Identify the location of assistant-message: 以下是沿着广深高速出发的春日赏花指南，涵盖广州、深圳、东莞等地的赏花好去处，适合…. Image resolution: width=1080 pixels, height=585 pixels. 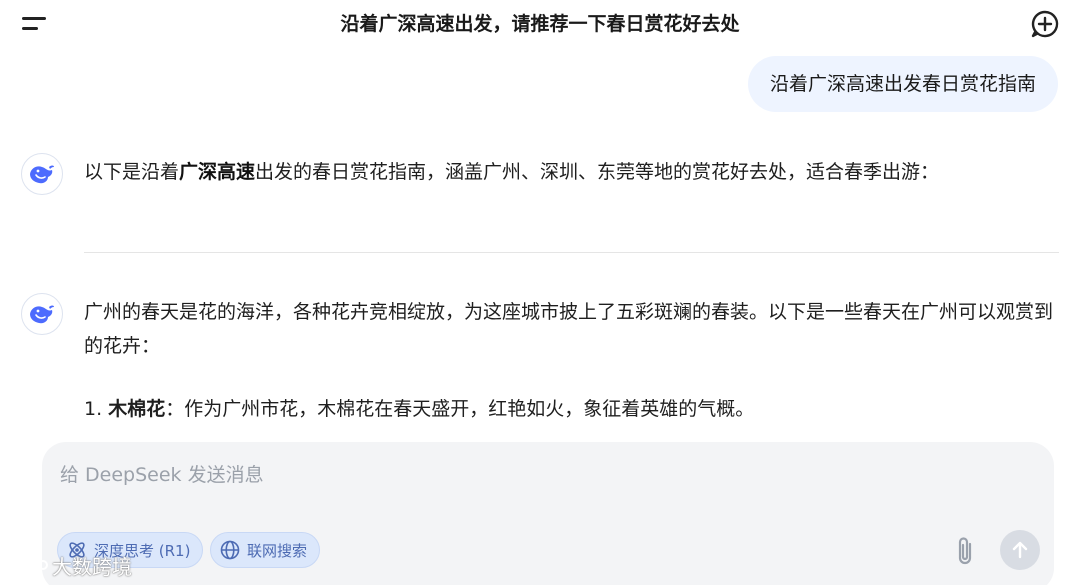
(571, 172).